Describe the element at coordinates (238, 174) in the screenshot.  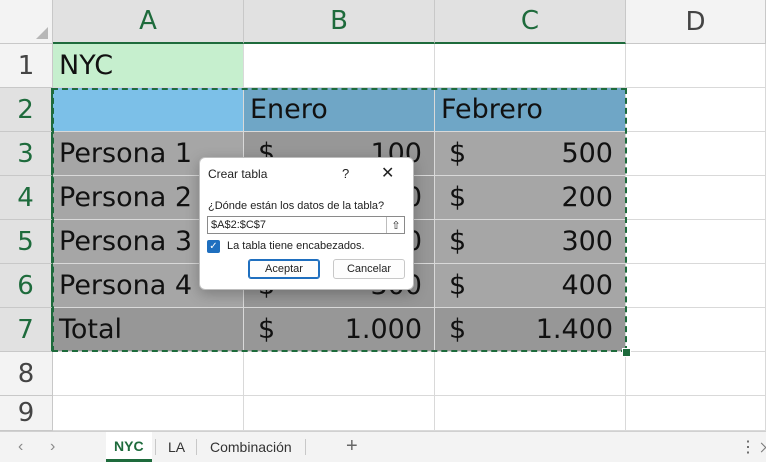
I see `dialog-title: Crear tabla` at that location.